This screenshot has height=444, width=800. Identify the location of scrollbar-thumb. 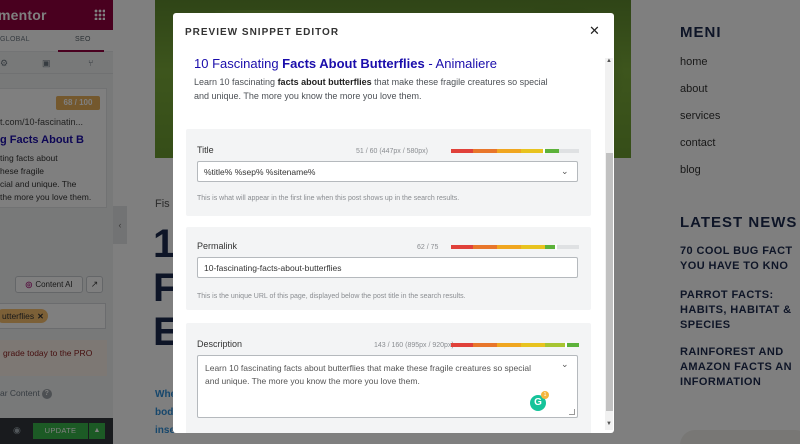
(609, 282).